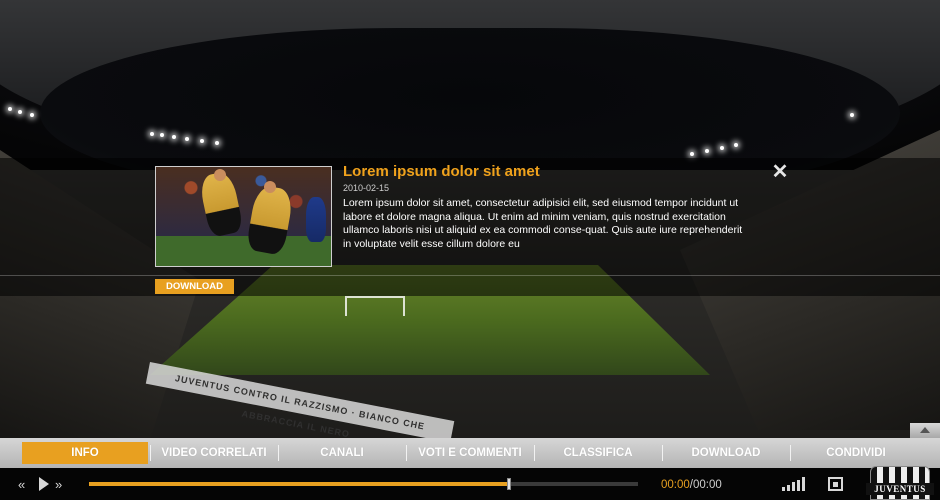 This screenshot has height=500, width=940. I want to click on tab-voti-e-commenti: VOTI E COMMENTI, so click(470, 453).